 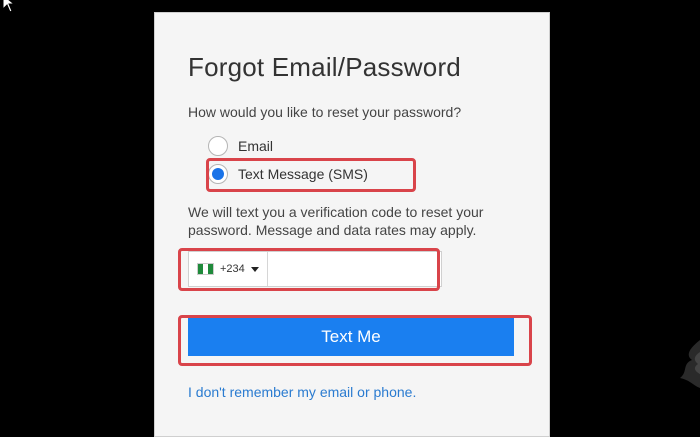 I want to click on option-sms: Text Message (SMS), so click(x=288, y=174).